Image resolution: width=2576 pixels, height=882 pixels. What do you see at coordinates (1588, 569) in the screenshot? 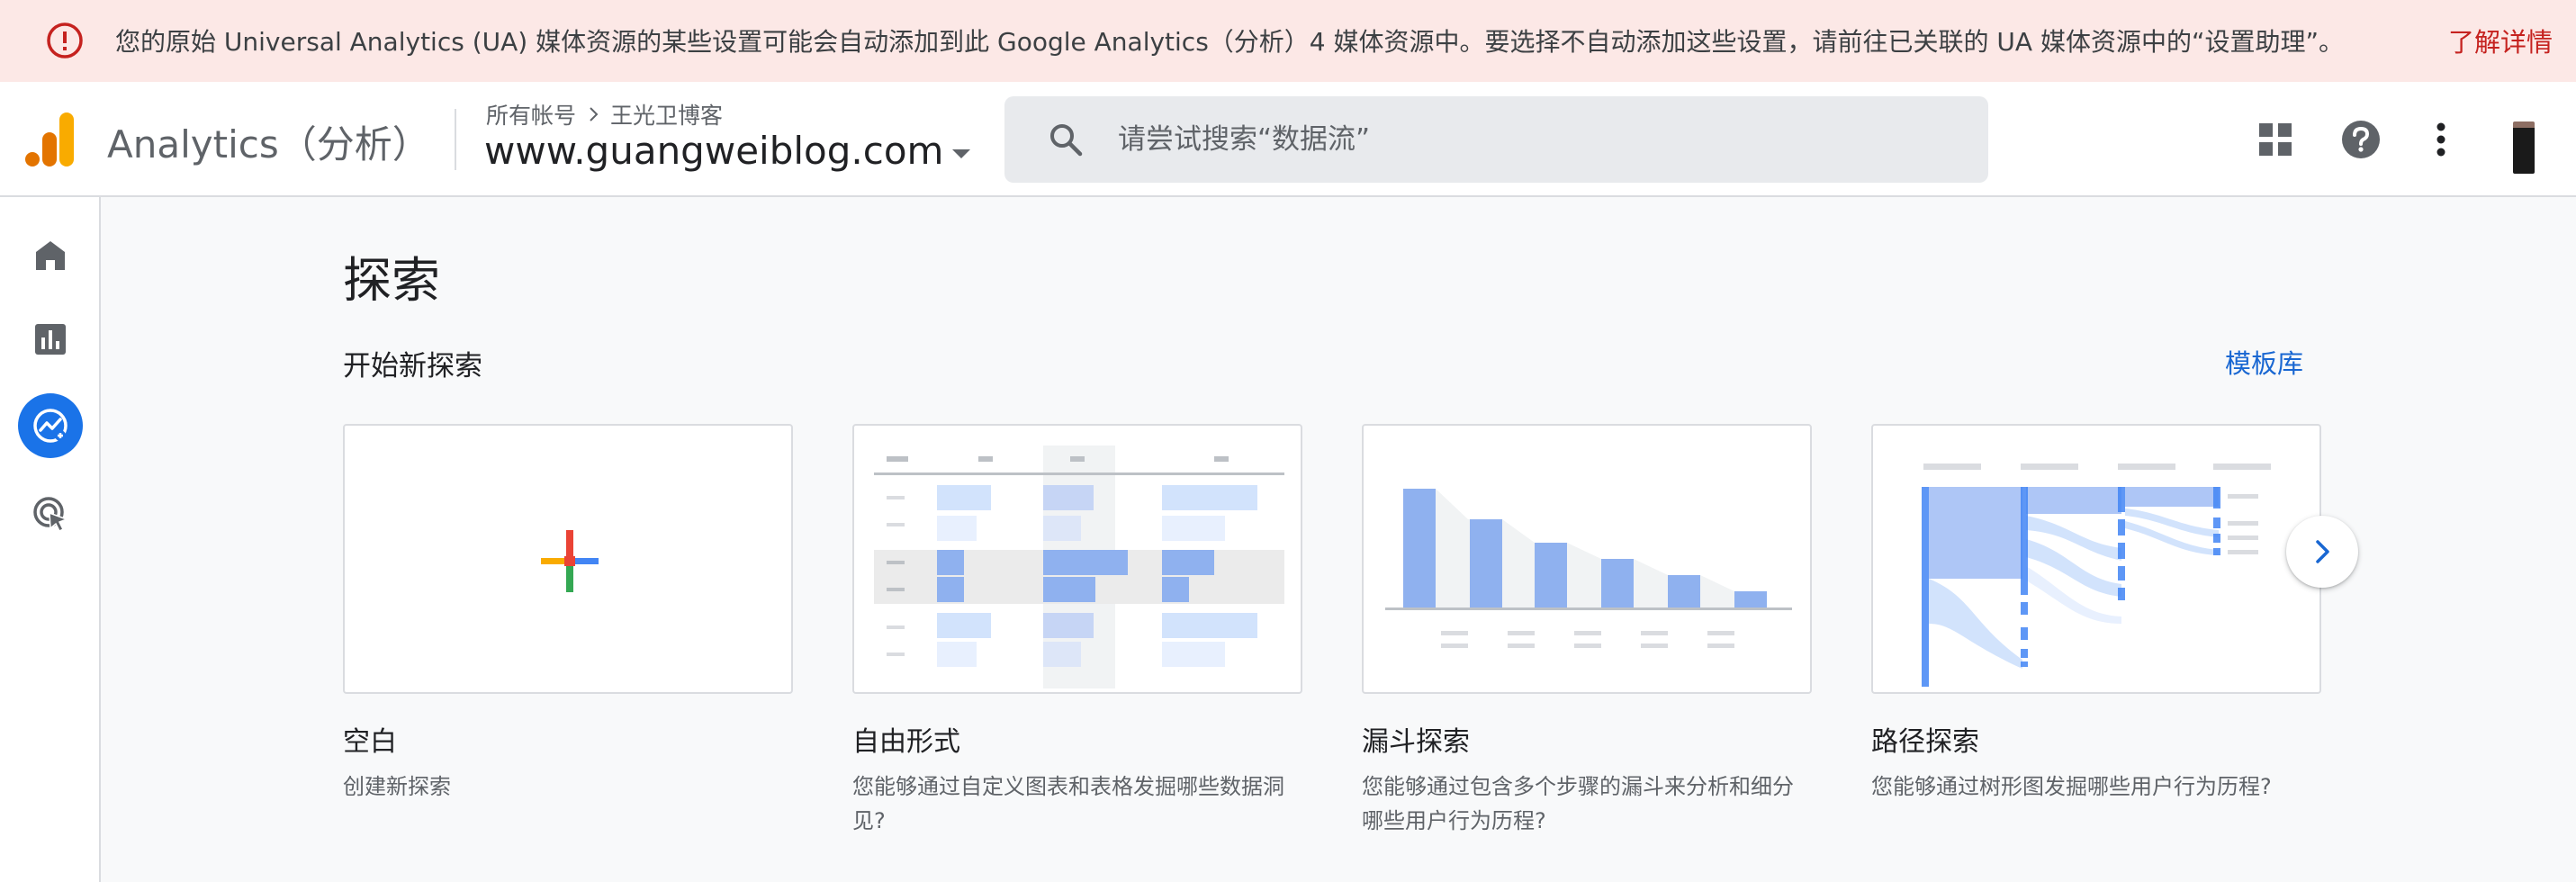
I see `funnel-chart-illustration` at bounding box center [1588, 569].